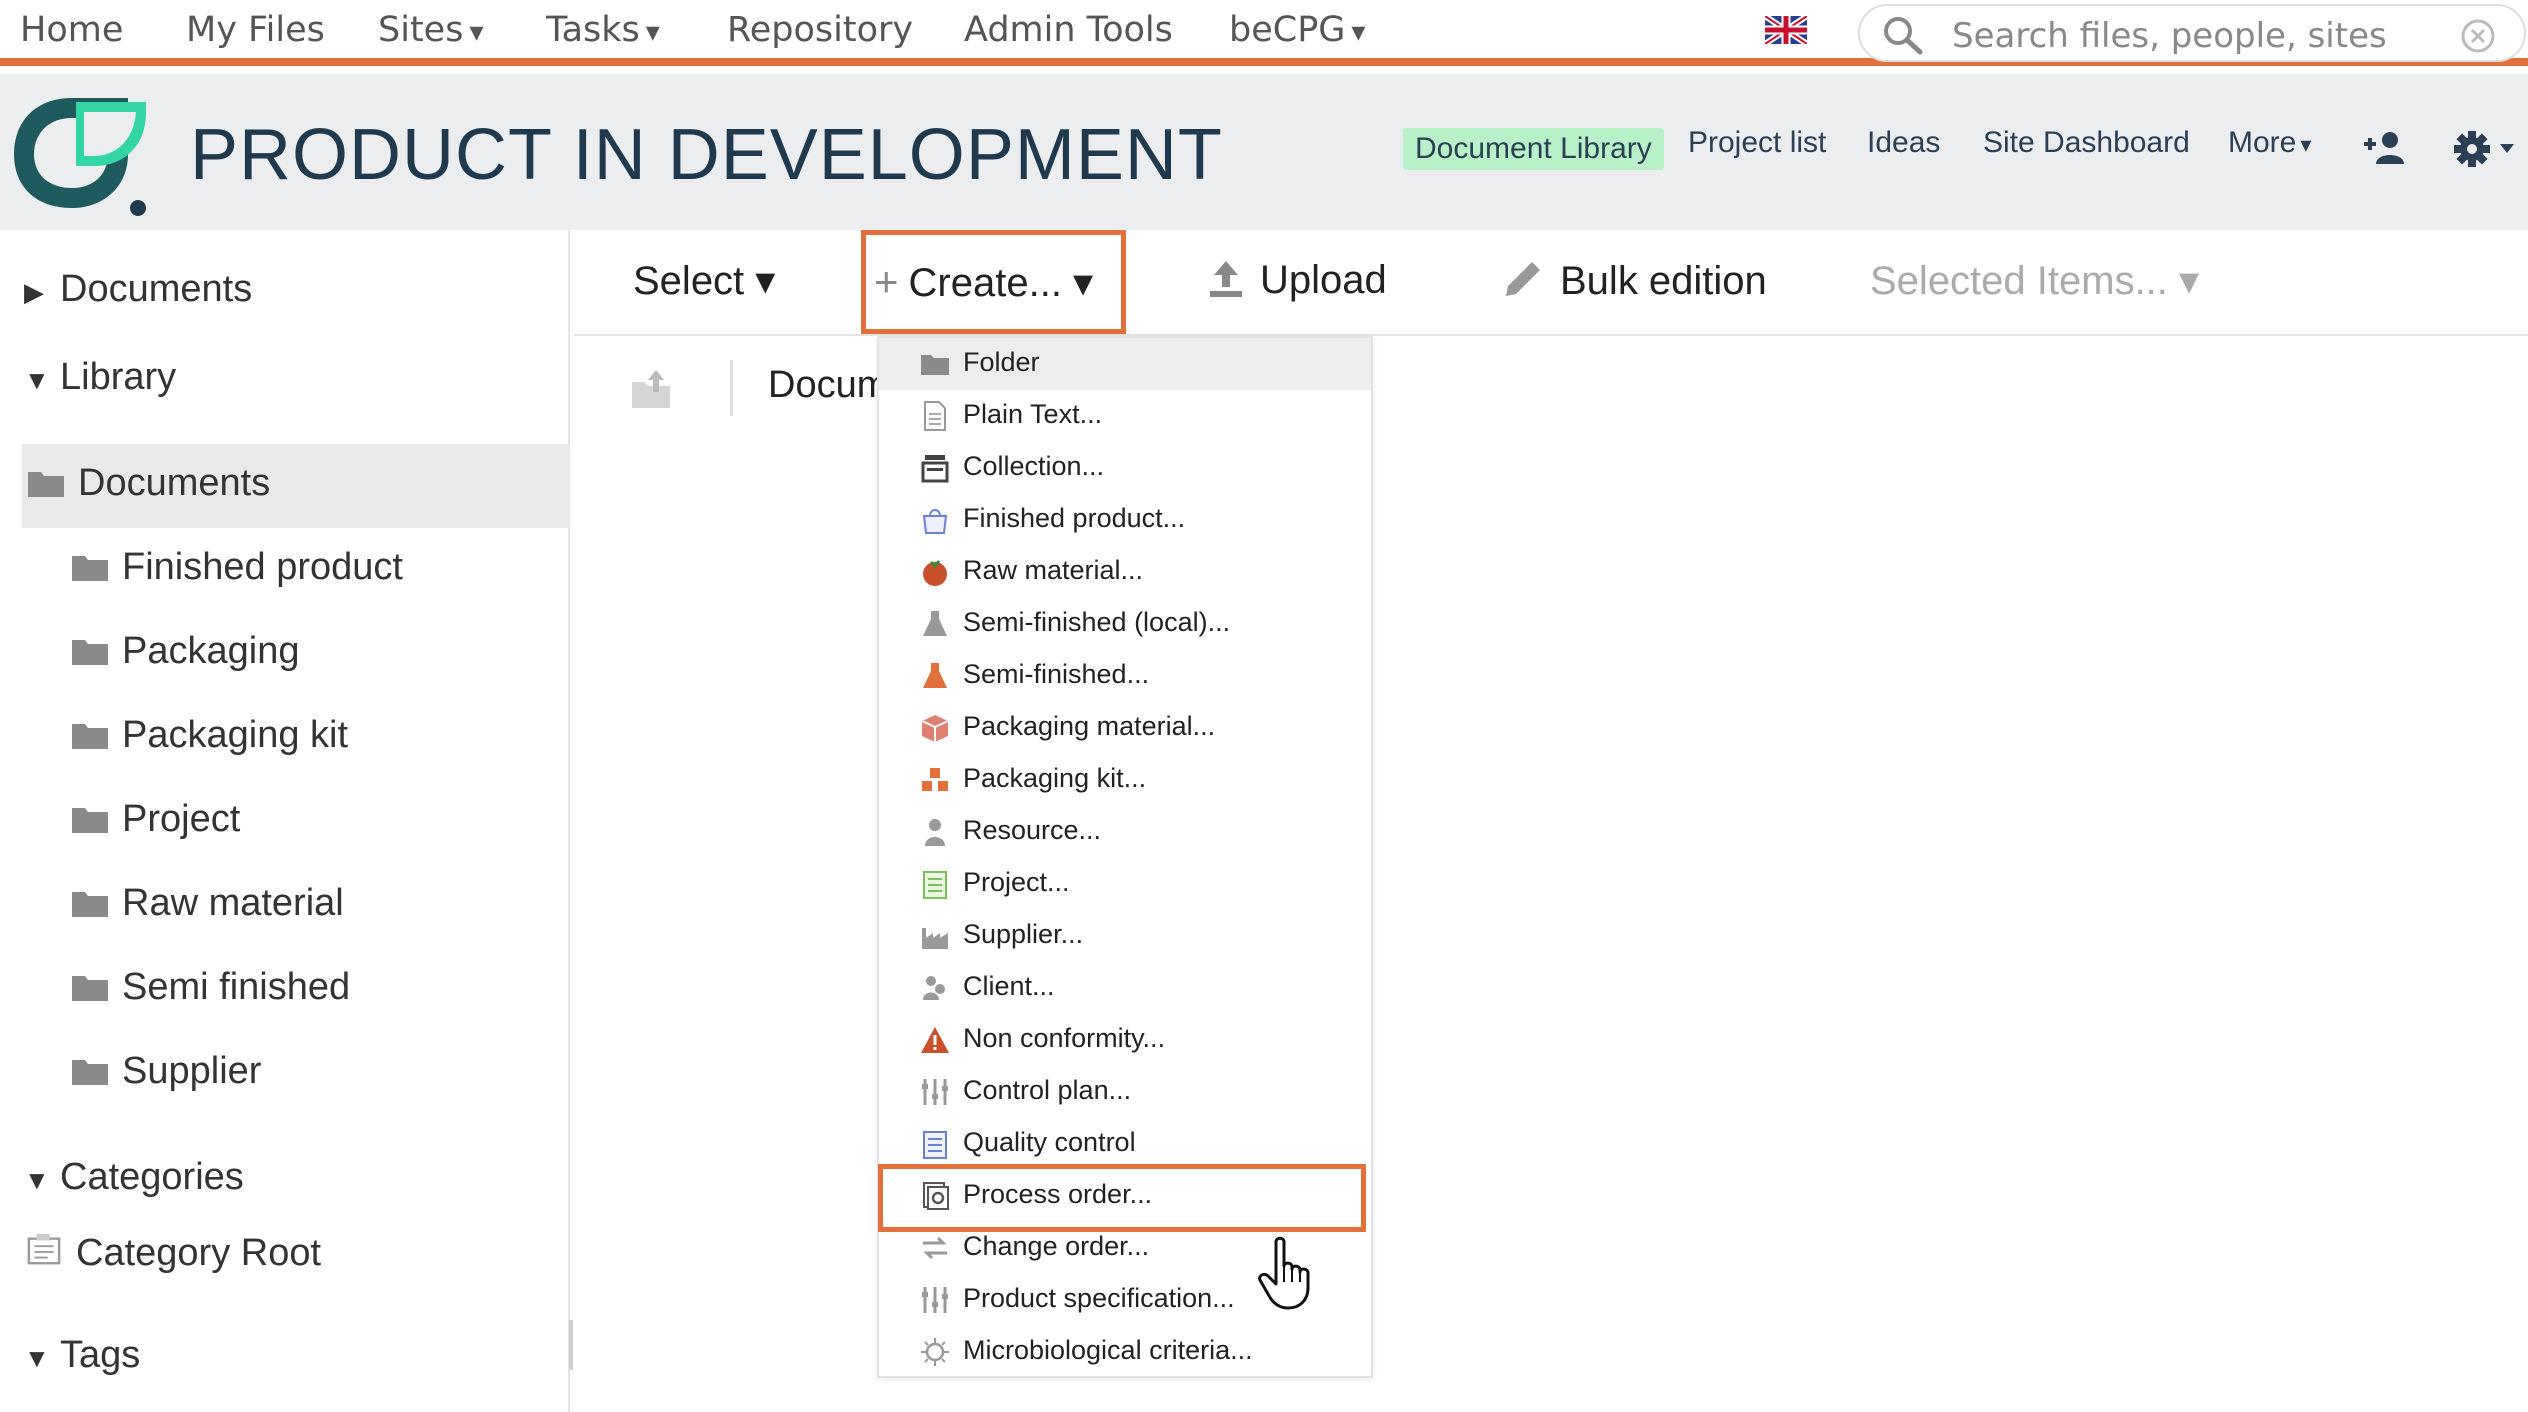 This screenshot has height=1412, width=2528. Describe the element at coordinates (935, 469) in the screenshot. I see `collection-icon` at that location.